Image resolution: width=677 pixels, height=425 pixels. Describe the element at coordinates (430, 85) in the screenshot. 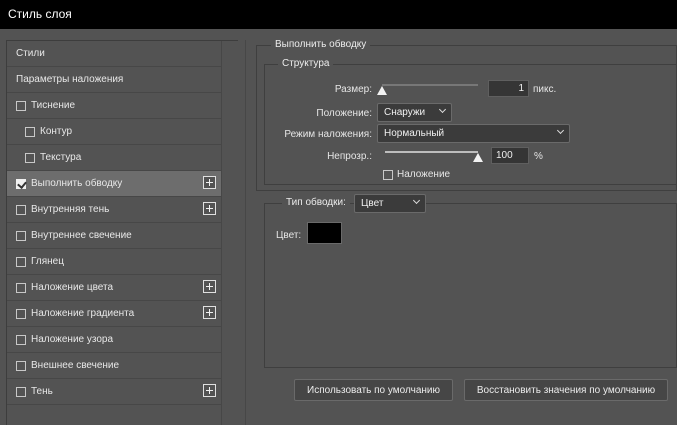

I see `size-slider-track` at that location.